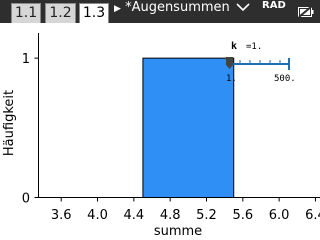 The width and height of the screenshot is (320, 240). What do you see at coordinates (178, 231) in the screenshot?
I see `x-axis-label: summe` at bounding box center [178, 231].